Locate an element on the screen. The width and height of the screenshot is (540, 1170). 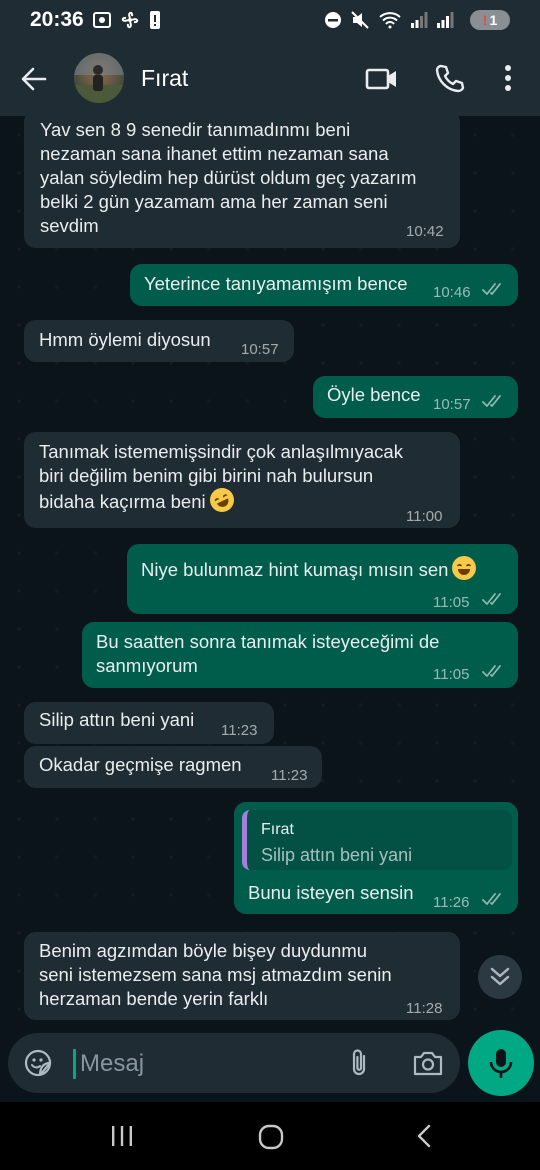
recents-icon is located at coordinates (122, 1136).